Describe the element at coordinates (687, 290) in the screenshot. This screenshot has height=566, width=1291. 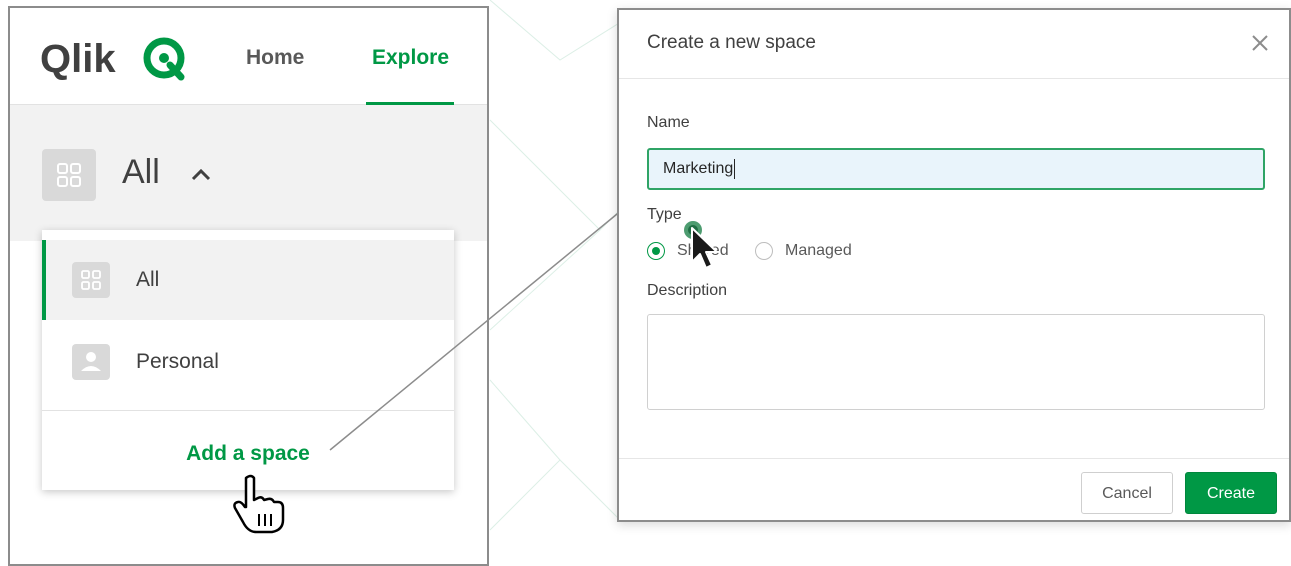
I see `description-label: Description` at that location.